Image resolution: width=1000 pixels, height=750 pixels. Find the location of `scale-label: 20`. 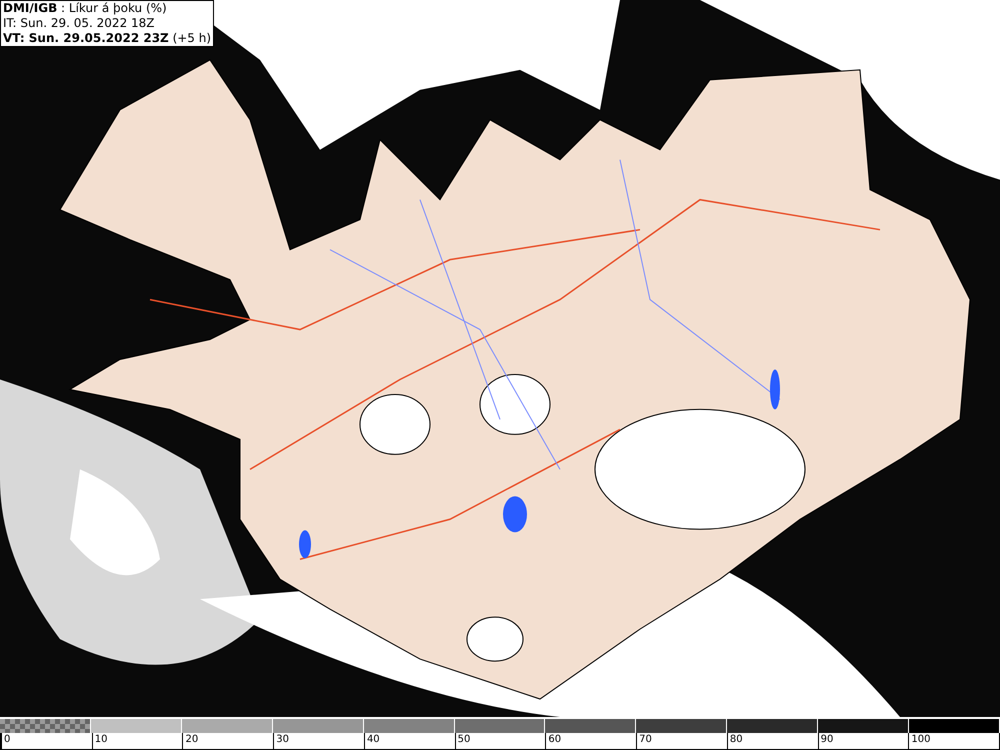

scale-label: 20 is located at coordinates (192, 739).